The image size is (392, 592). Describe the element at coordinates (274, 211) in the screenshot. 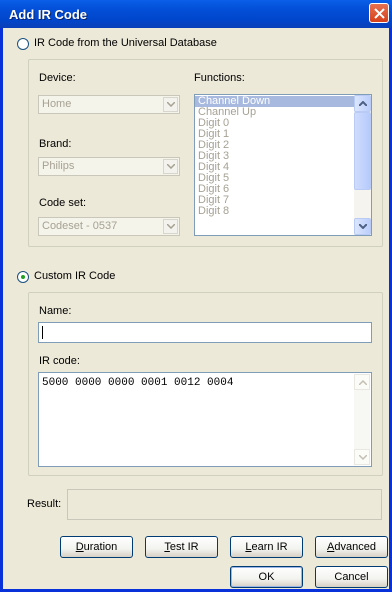

I see `list-item: Digit 8` at that location.